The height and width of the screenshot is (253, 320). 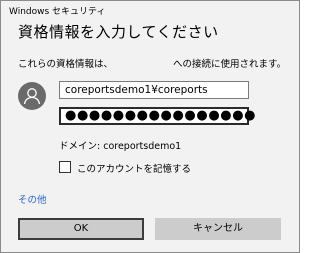 I want to click on domain-label: ドメイン: coreportsdemo1, so click(x=120, y=146).